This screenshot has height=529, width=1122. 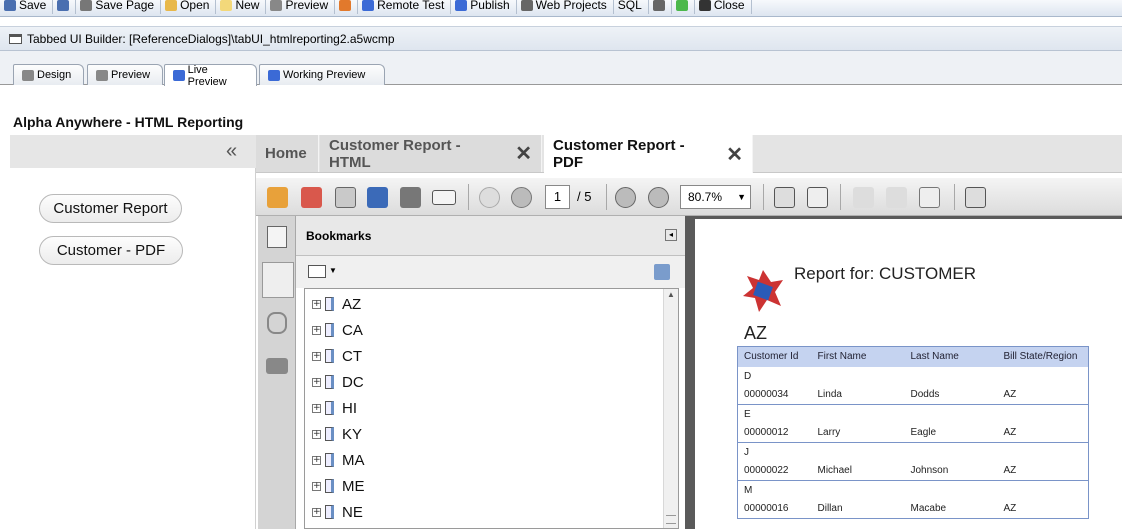 I want to click on bookmark-item: + CA, so click(x=337, y=330).